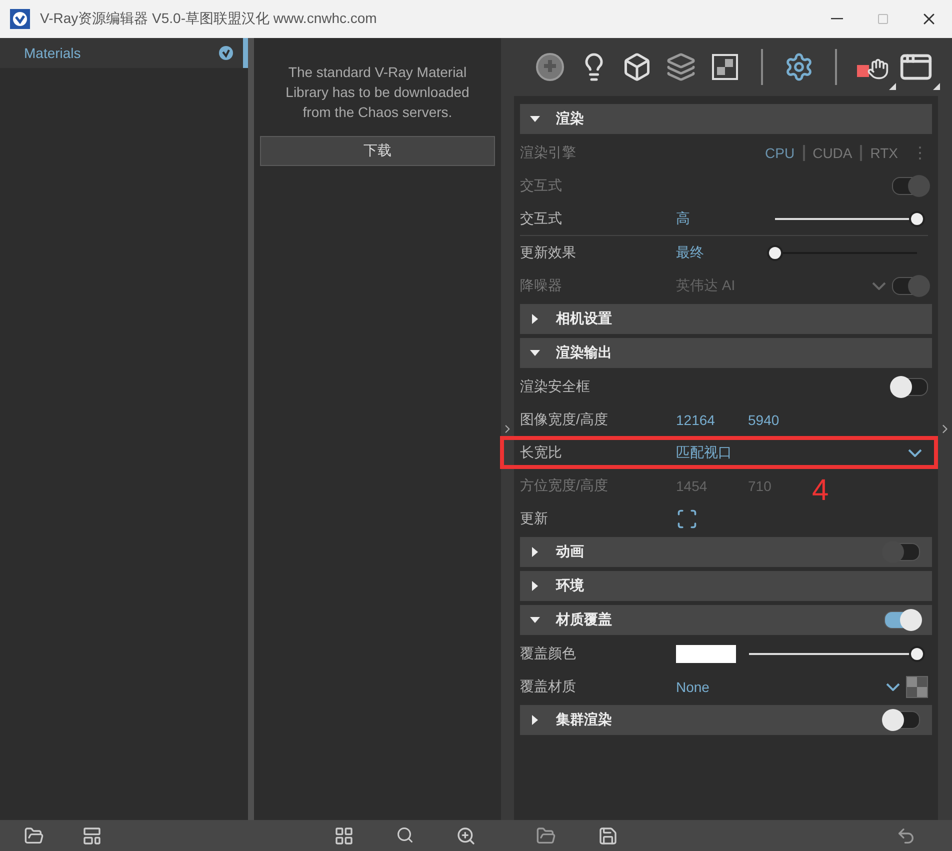  I want to click on check-badge-icon, so click(226, 53).